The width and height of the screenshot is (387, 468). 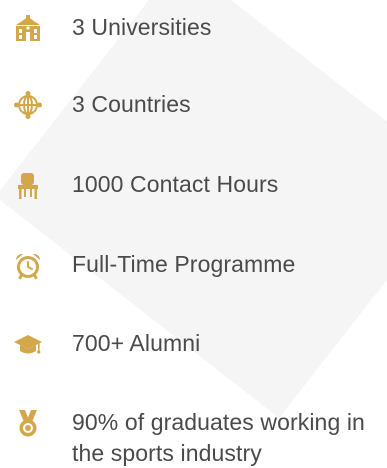 What do you see at coordinates (28, 266) in the screenshot?
I see `alarm-clock-icon` at bounding box center [28, 266].